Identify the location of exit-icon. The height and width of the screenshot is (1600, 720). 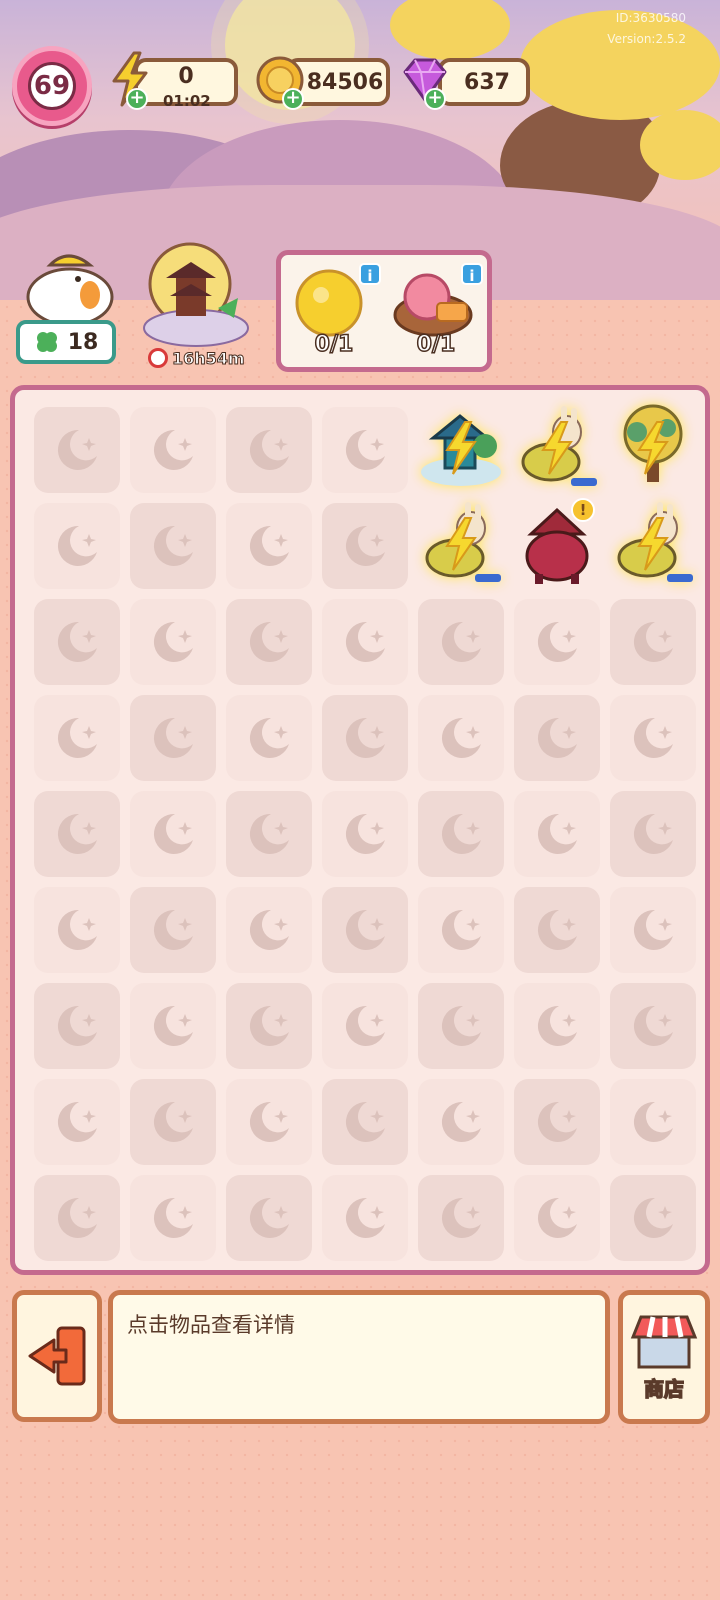
(57, 1356).